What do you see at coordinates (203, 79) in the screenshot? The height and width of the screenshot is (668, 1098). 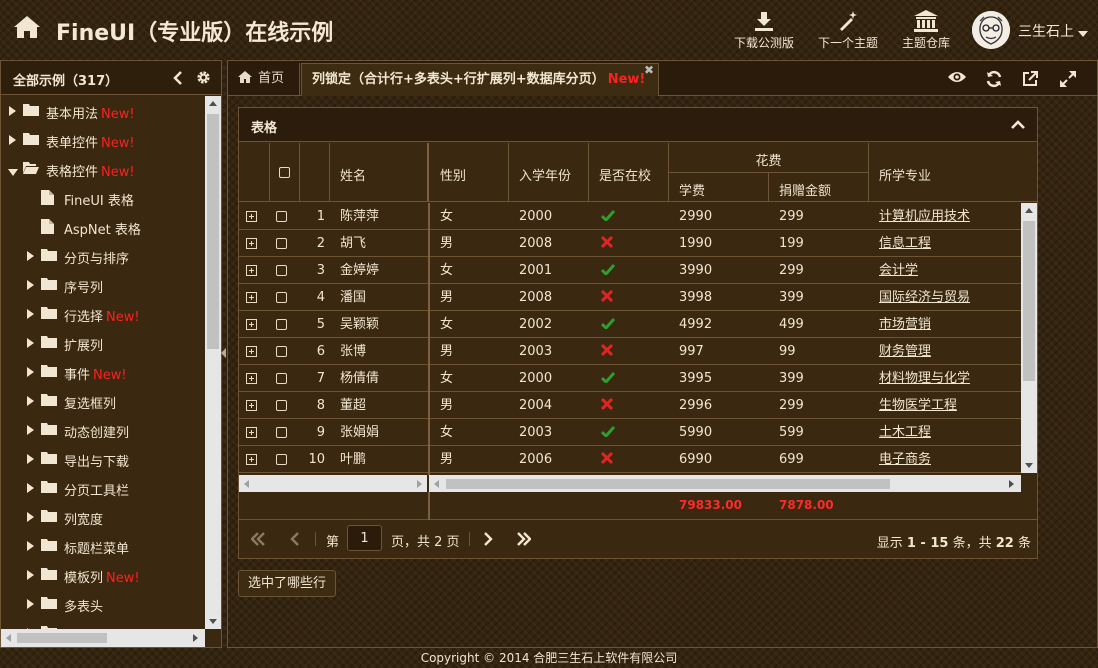 I see `gear-icon` at bounding box center [203, 79].